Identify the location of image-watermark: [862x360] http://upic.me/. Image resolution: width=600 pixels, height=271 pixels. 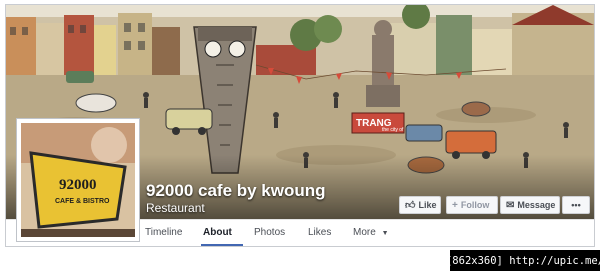
(523, 260).